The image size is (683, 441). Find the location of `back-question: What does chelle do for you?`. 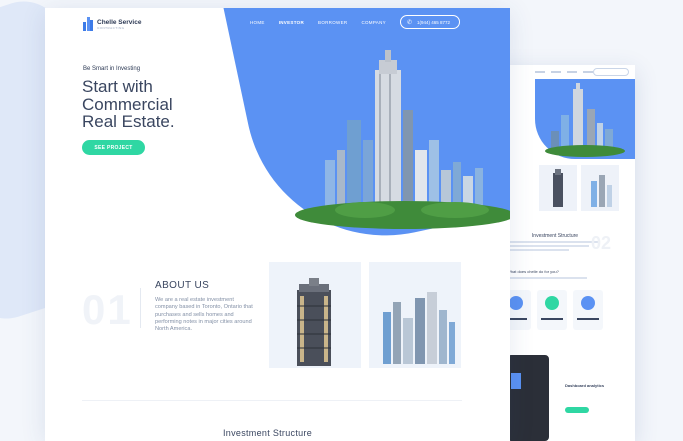

back-question: What does chelle do for you? is located at coordinates (533, 271).